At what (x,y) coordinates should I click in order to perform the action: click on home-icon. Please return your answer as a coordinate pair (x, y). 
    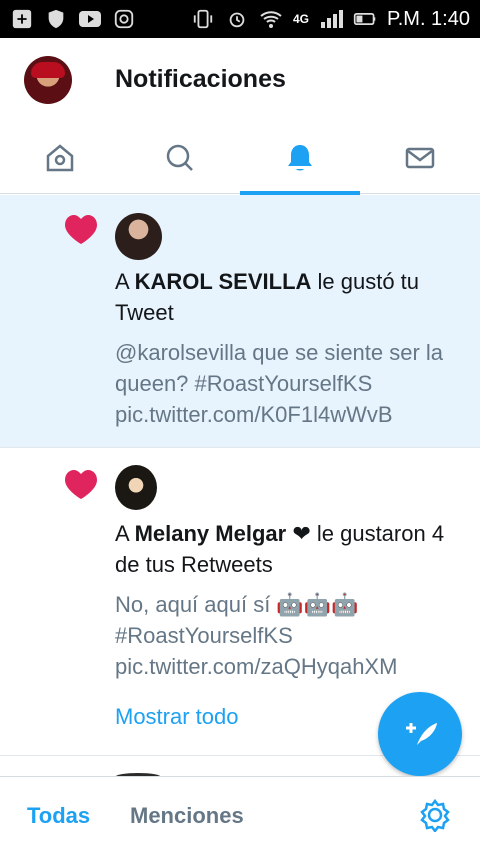
    Looking at the image, I should click on (60, 158).